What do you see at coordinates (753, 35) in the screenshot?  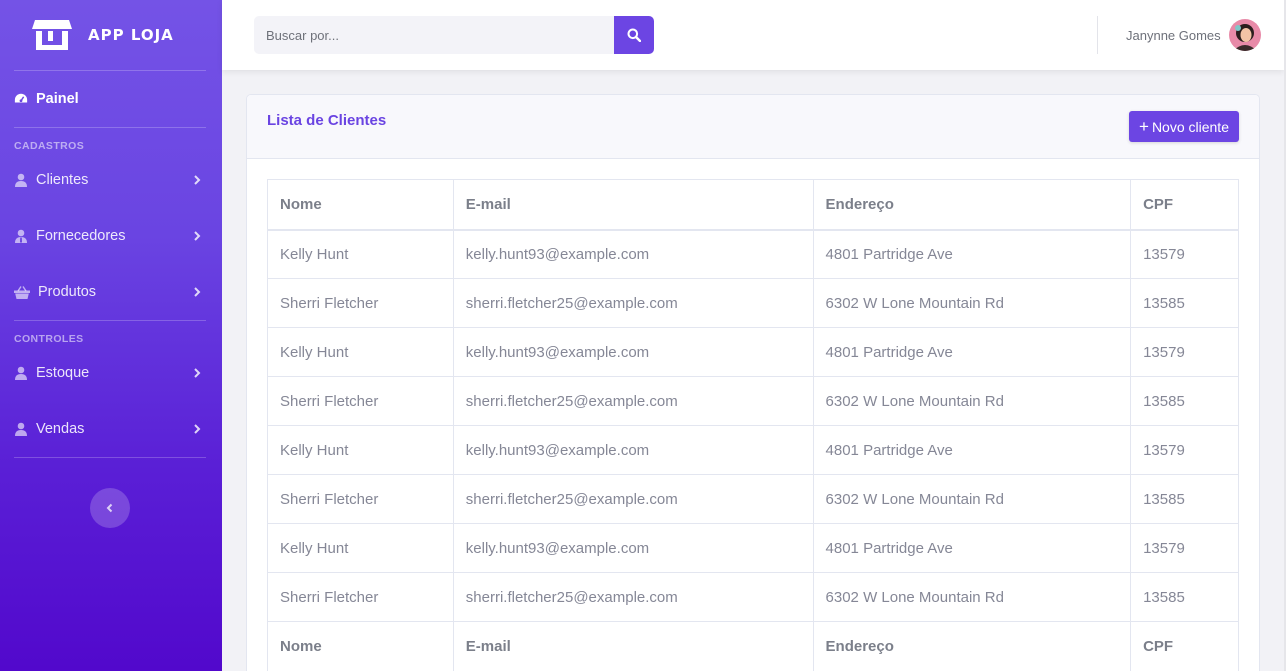 I see `topbar: Janynne Gomes` at bounding box center [753, 35].